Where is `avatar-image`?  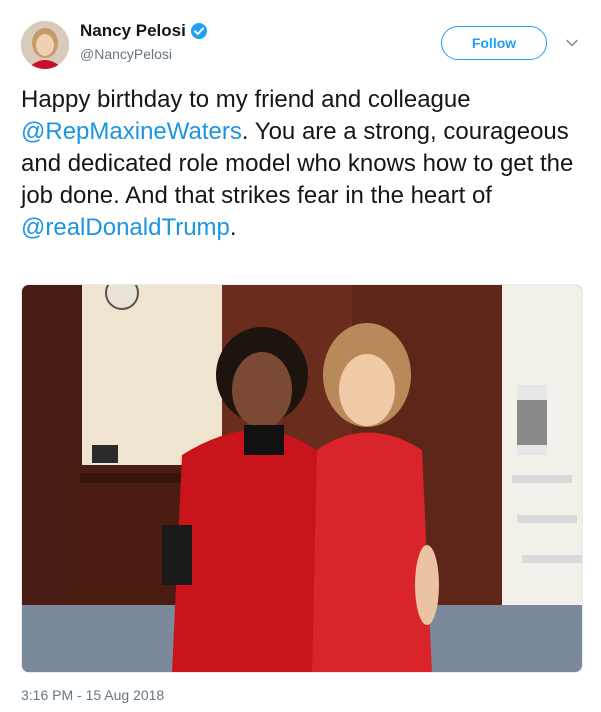 avatar-image is located at coordinates (45, 45).